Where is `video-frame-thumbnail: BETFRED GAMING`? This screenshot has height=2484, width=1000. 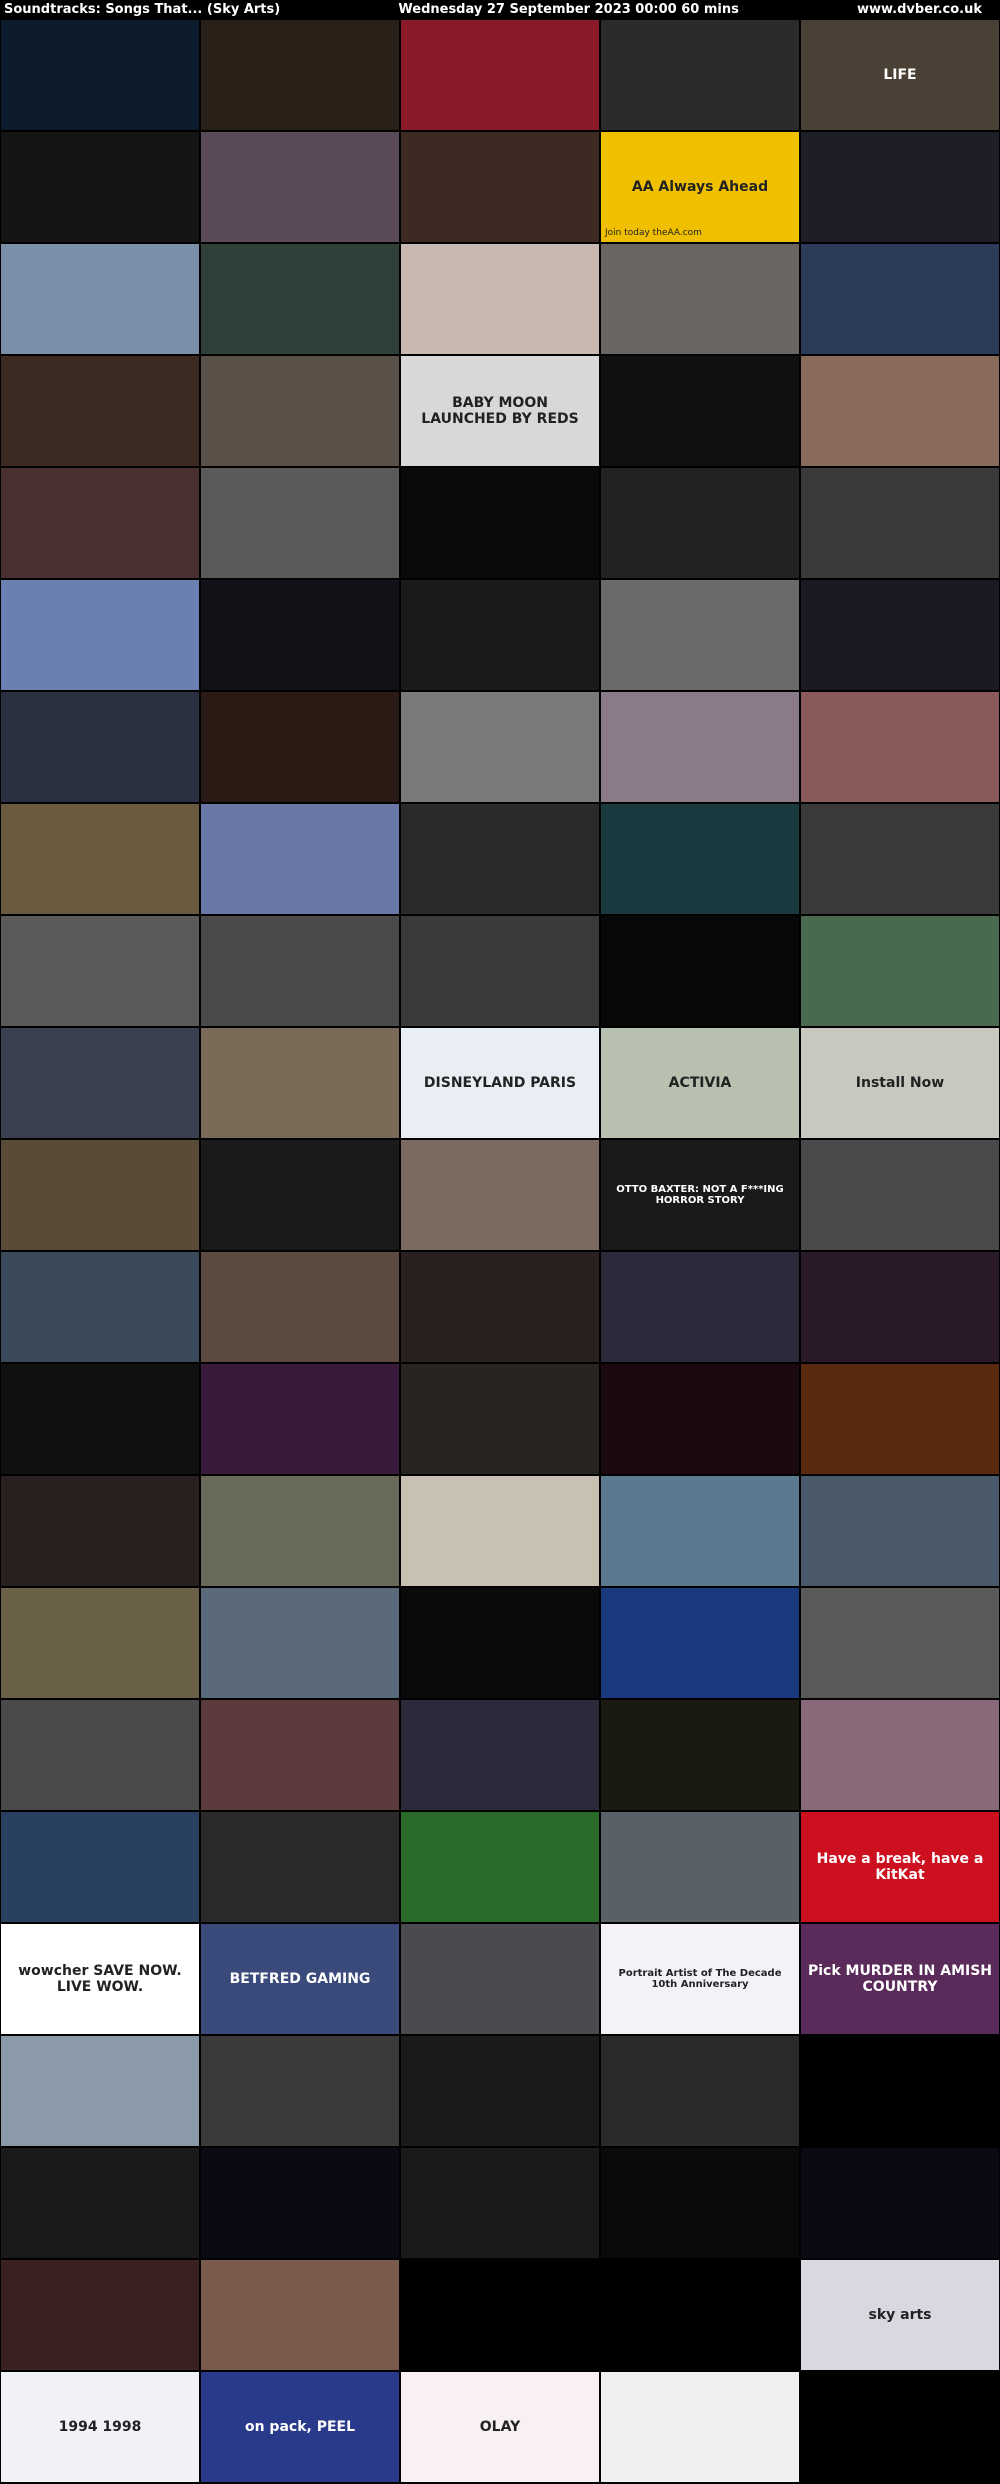 video-frame-thumbnail: BETFRED GAMING is located at coordinates (300, 1979).